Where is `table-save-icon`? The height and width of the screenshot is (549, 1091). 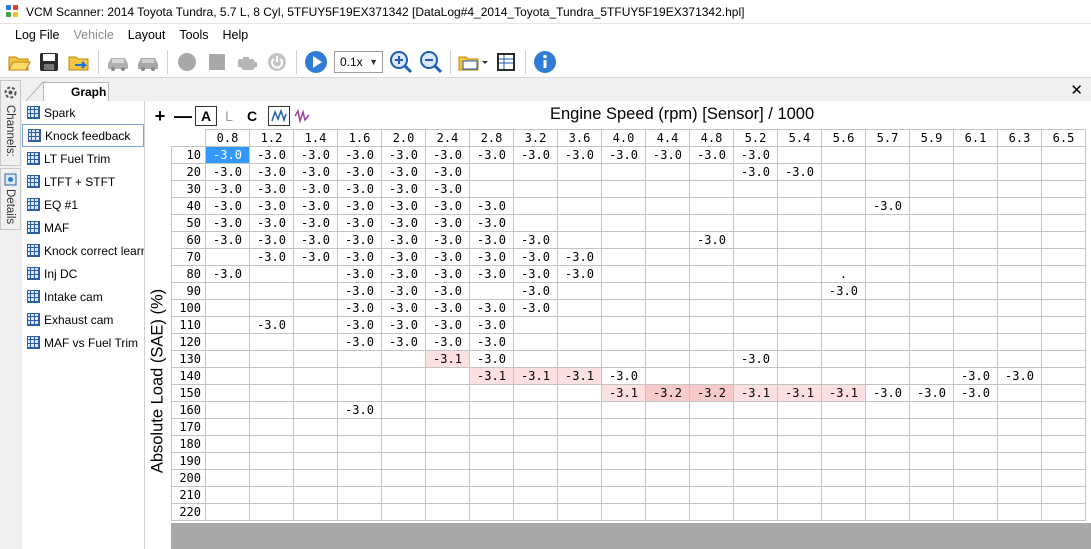 table-save-icon is located at coordinates (506, 62).